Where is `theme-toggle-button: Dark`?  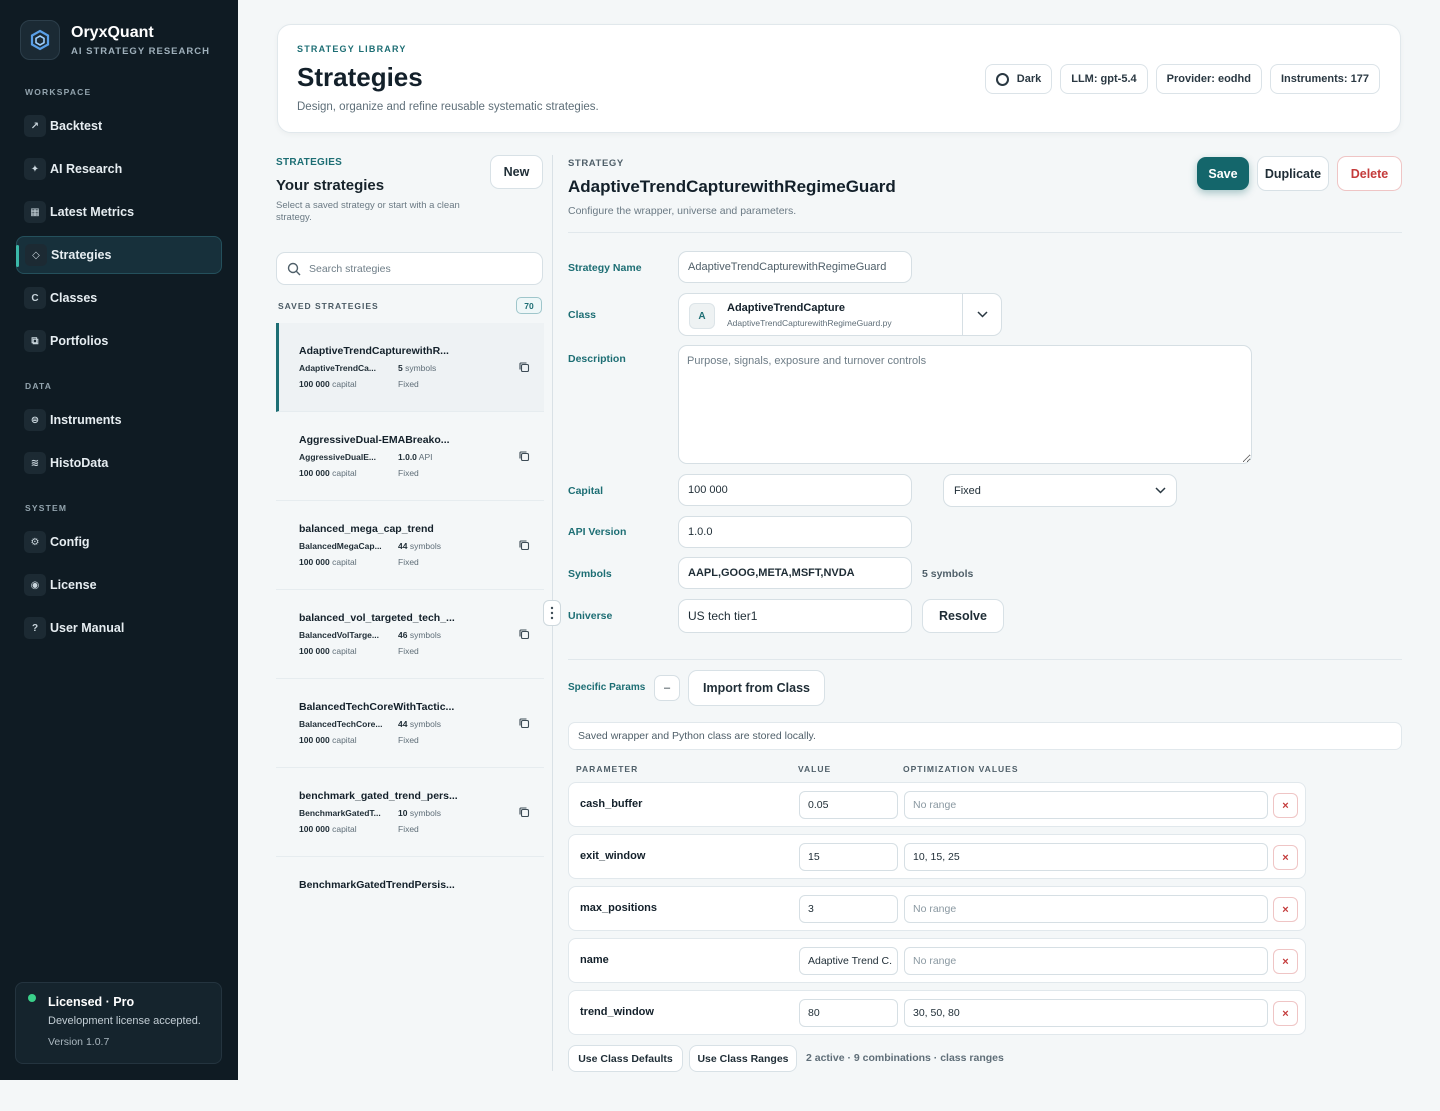 theme-toggle-button: Dark is located at coordinates (1018, 79).